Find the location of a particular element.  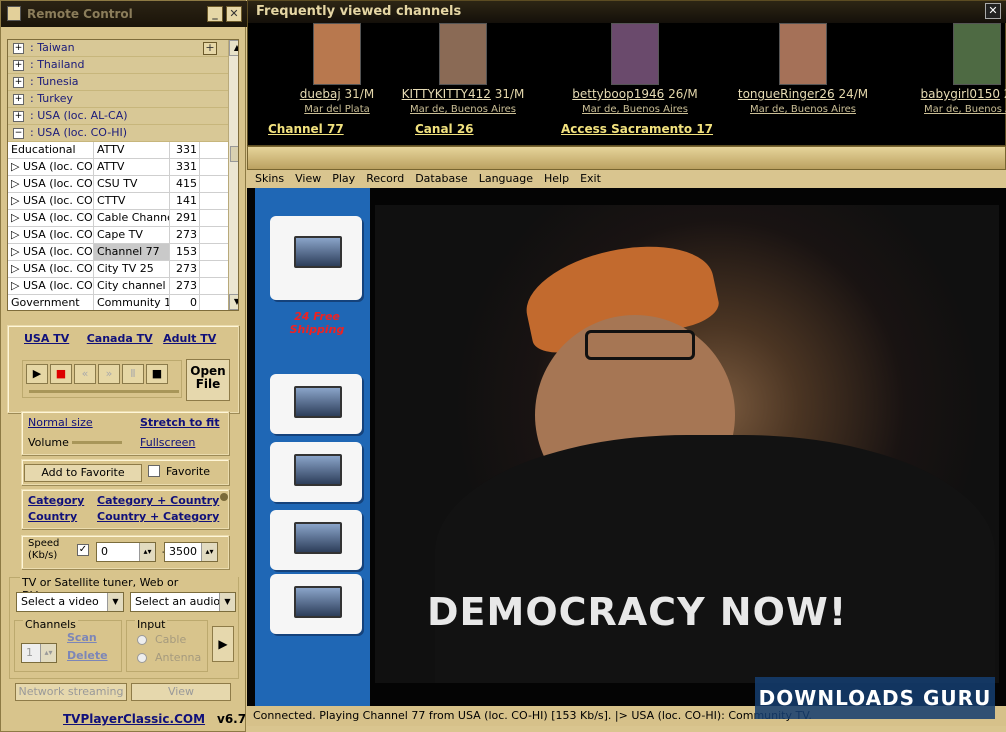

stretch-link: Stretch to fit is located at coordinates (180, 422).